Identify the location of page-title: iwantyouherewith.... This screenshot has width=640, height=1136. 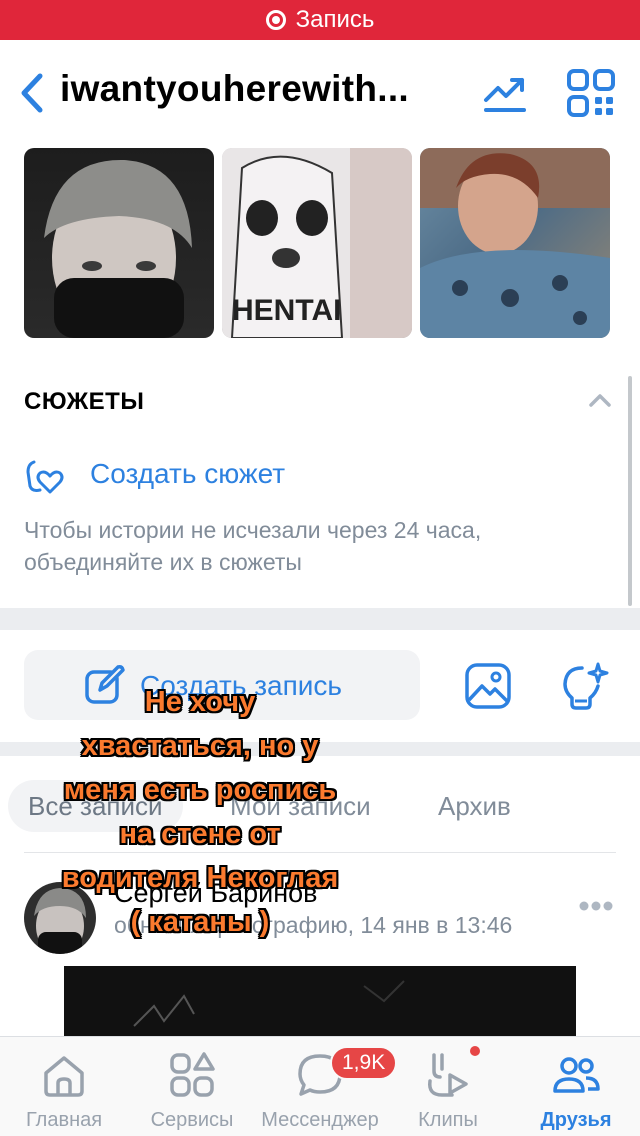
(235, 88).